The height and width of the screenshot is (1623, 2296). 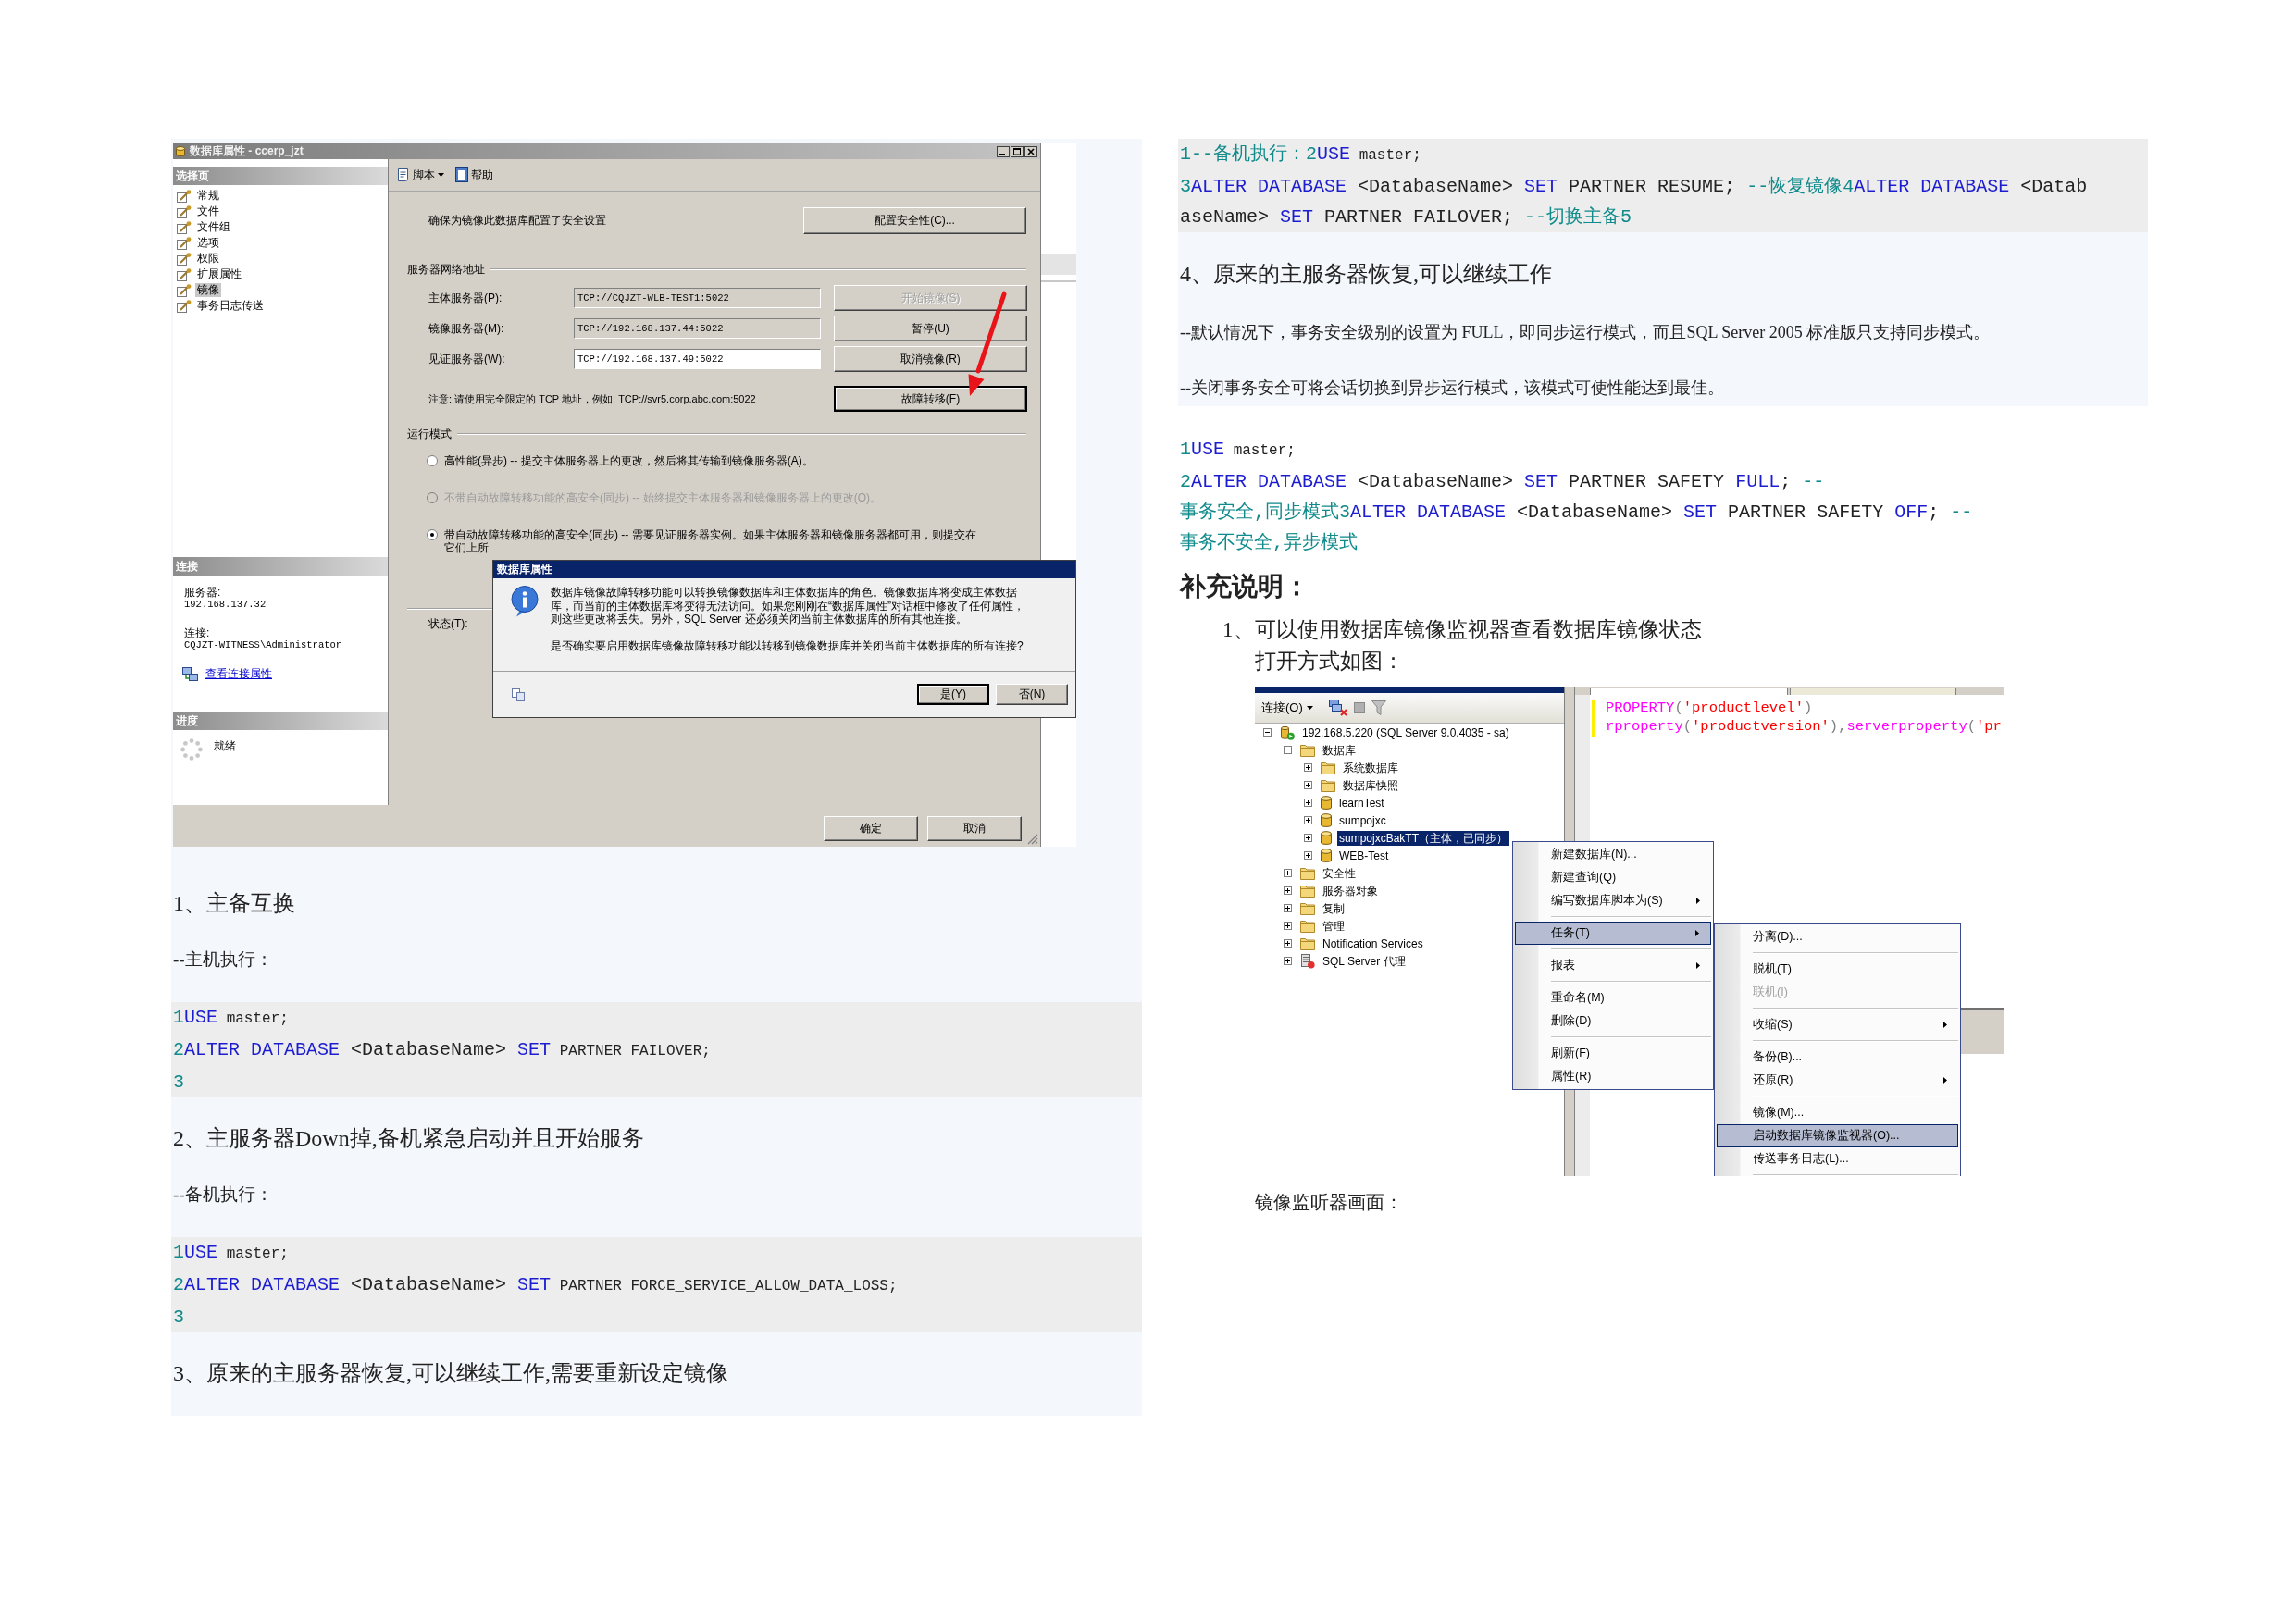 I want to click on mirror-action-button: 取消镜像(R), so click(x=931, y=359).